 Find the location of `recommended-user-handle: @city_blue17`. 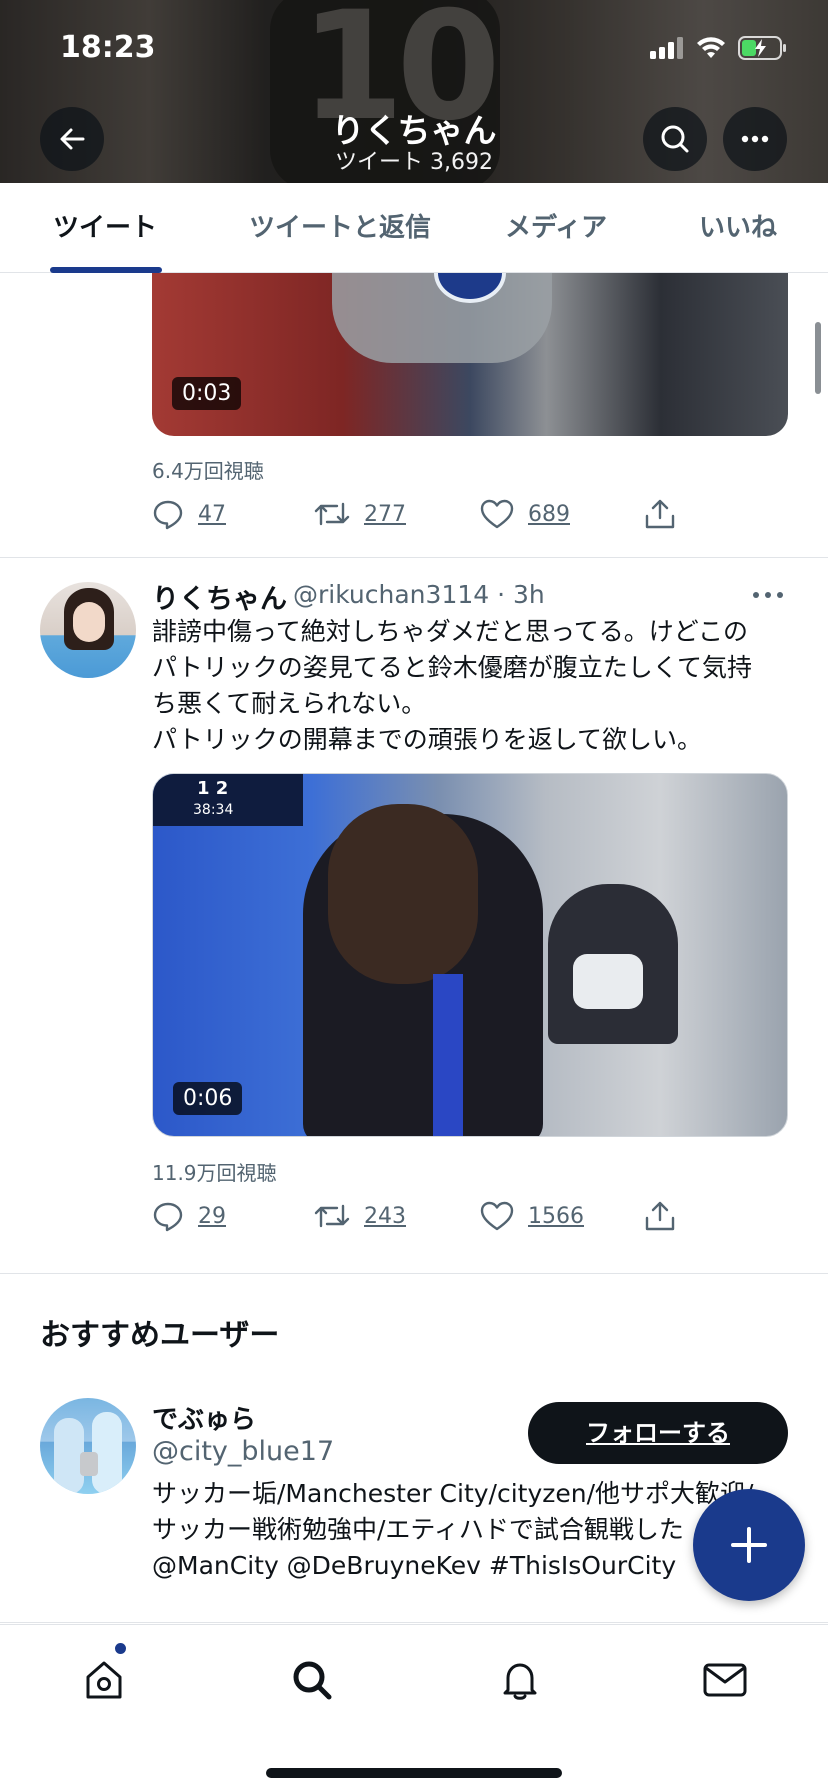

recommended-user-handle: @city_blue17 is located at coordinates (243, 1451).